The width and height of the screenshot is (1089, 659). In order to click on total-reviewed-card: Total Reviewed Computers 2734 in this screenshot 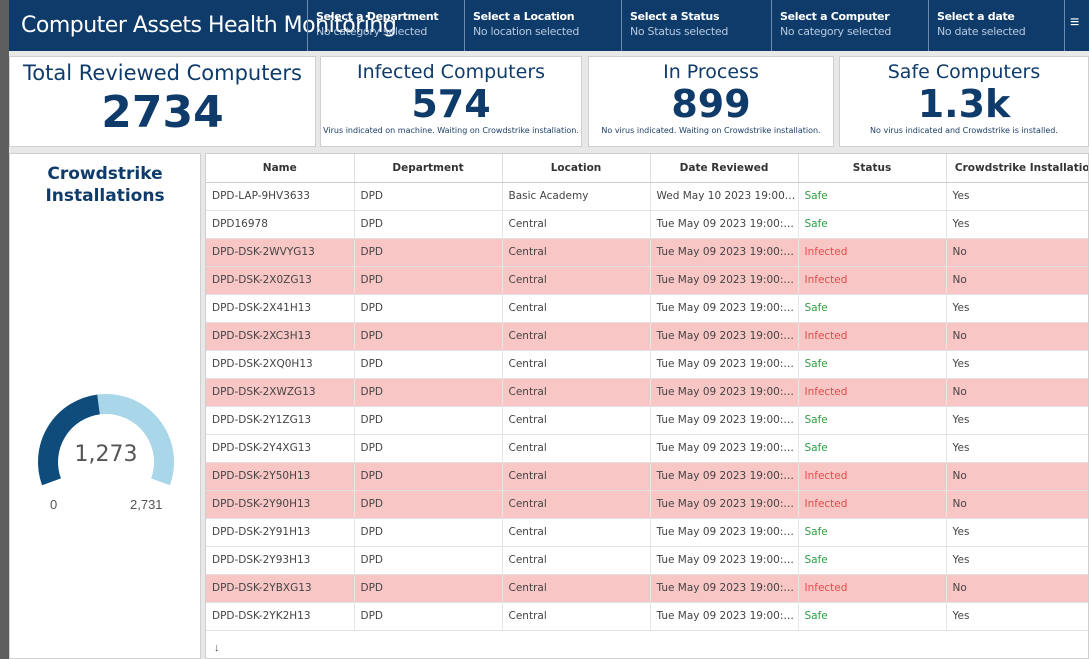, I will do `click(162, 101)`.